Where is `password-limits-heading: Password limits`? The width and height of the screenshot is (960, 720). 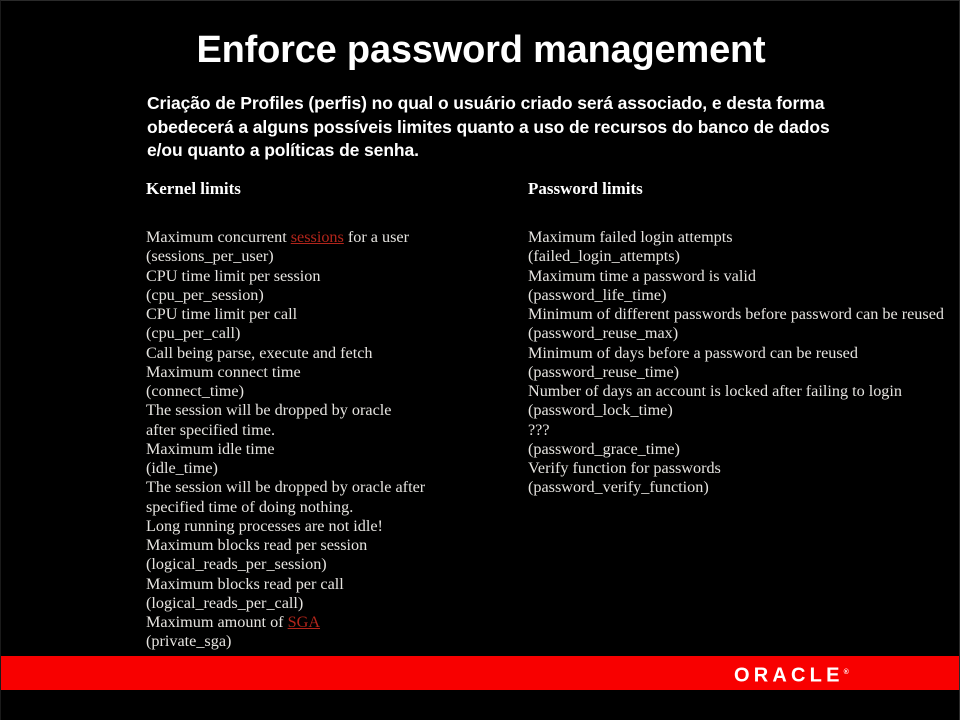
password-limits-heading: Password limits is located at coordinates (585, 188).